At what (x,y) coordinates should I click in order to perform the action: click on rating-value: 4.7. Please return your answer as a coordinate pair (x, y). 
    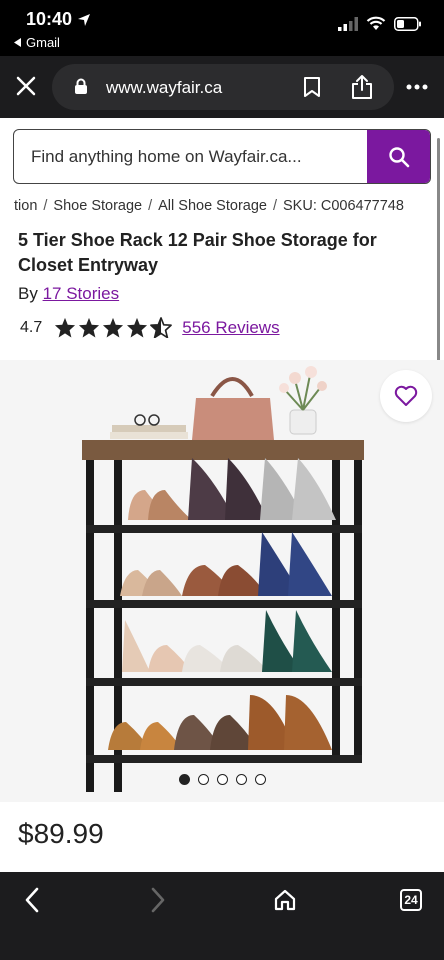
    Looking at the image, I should click on (31, 327).